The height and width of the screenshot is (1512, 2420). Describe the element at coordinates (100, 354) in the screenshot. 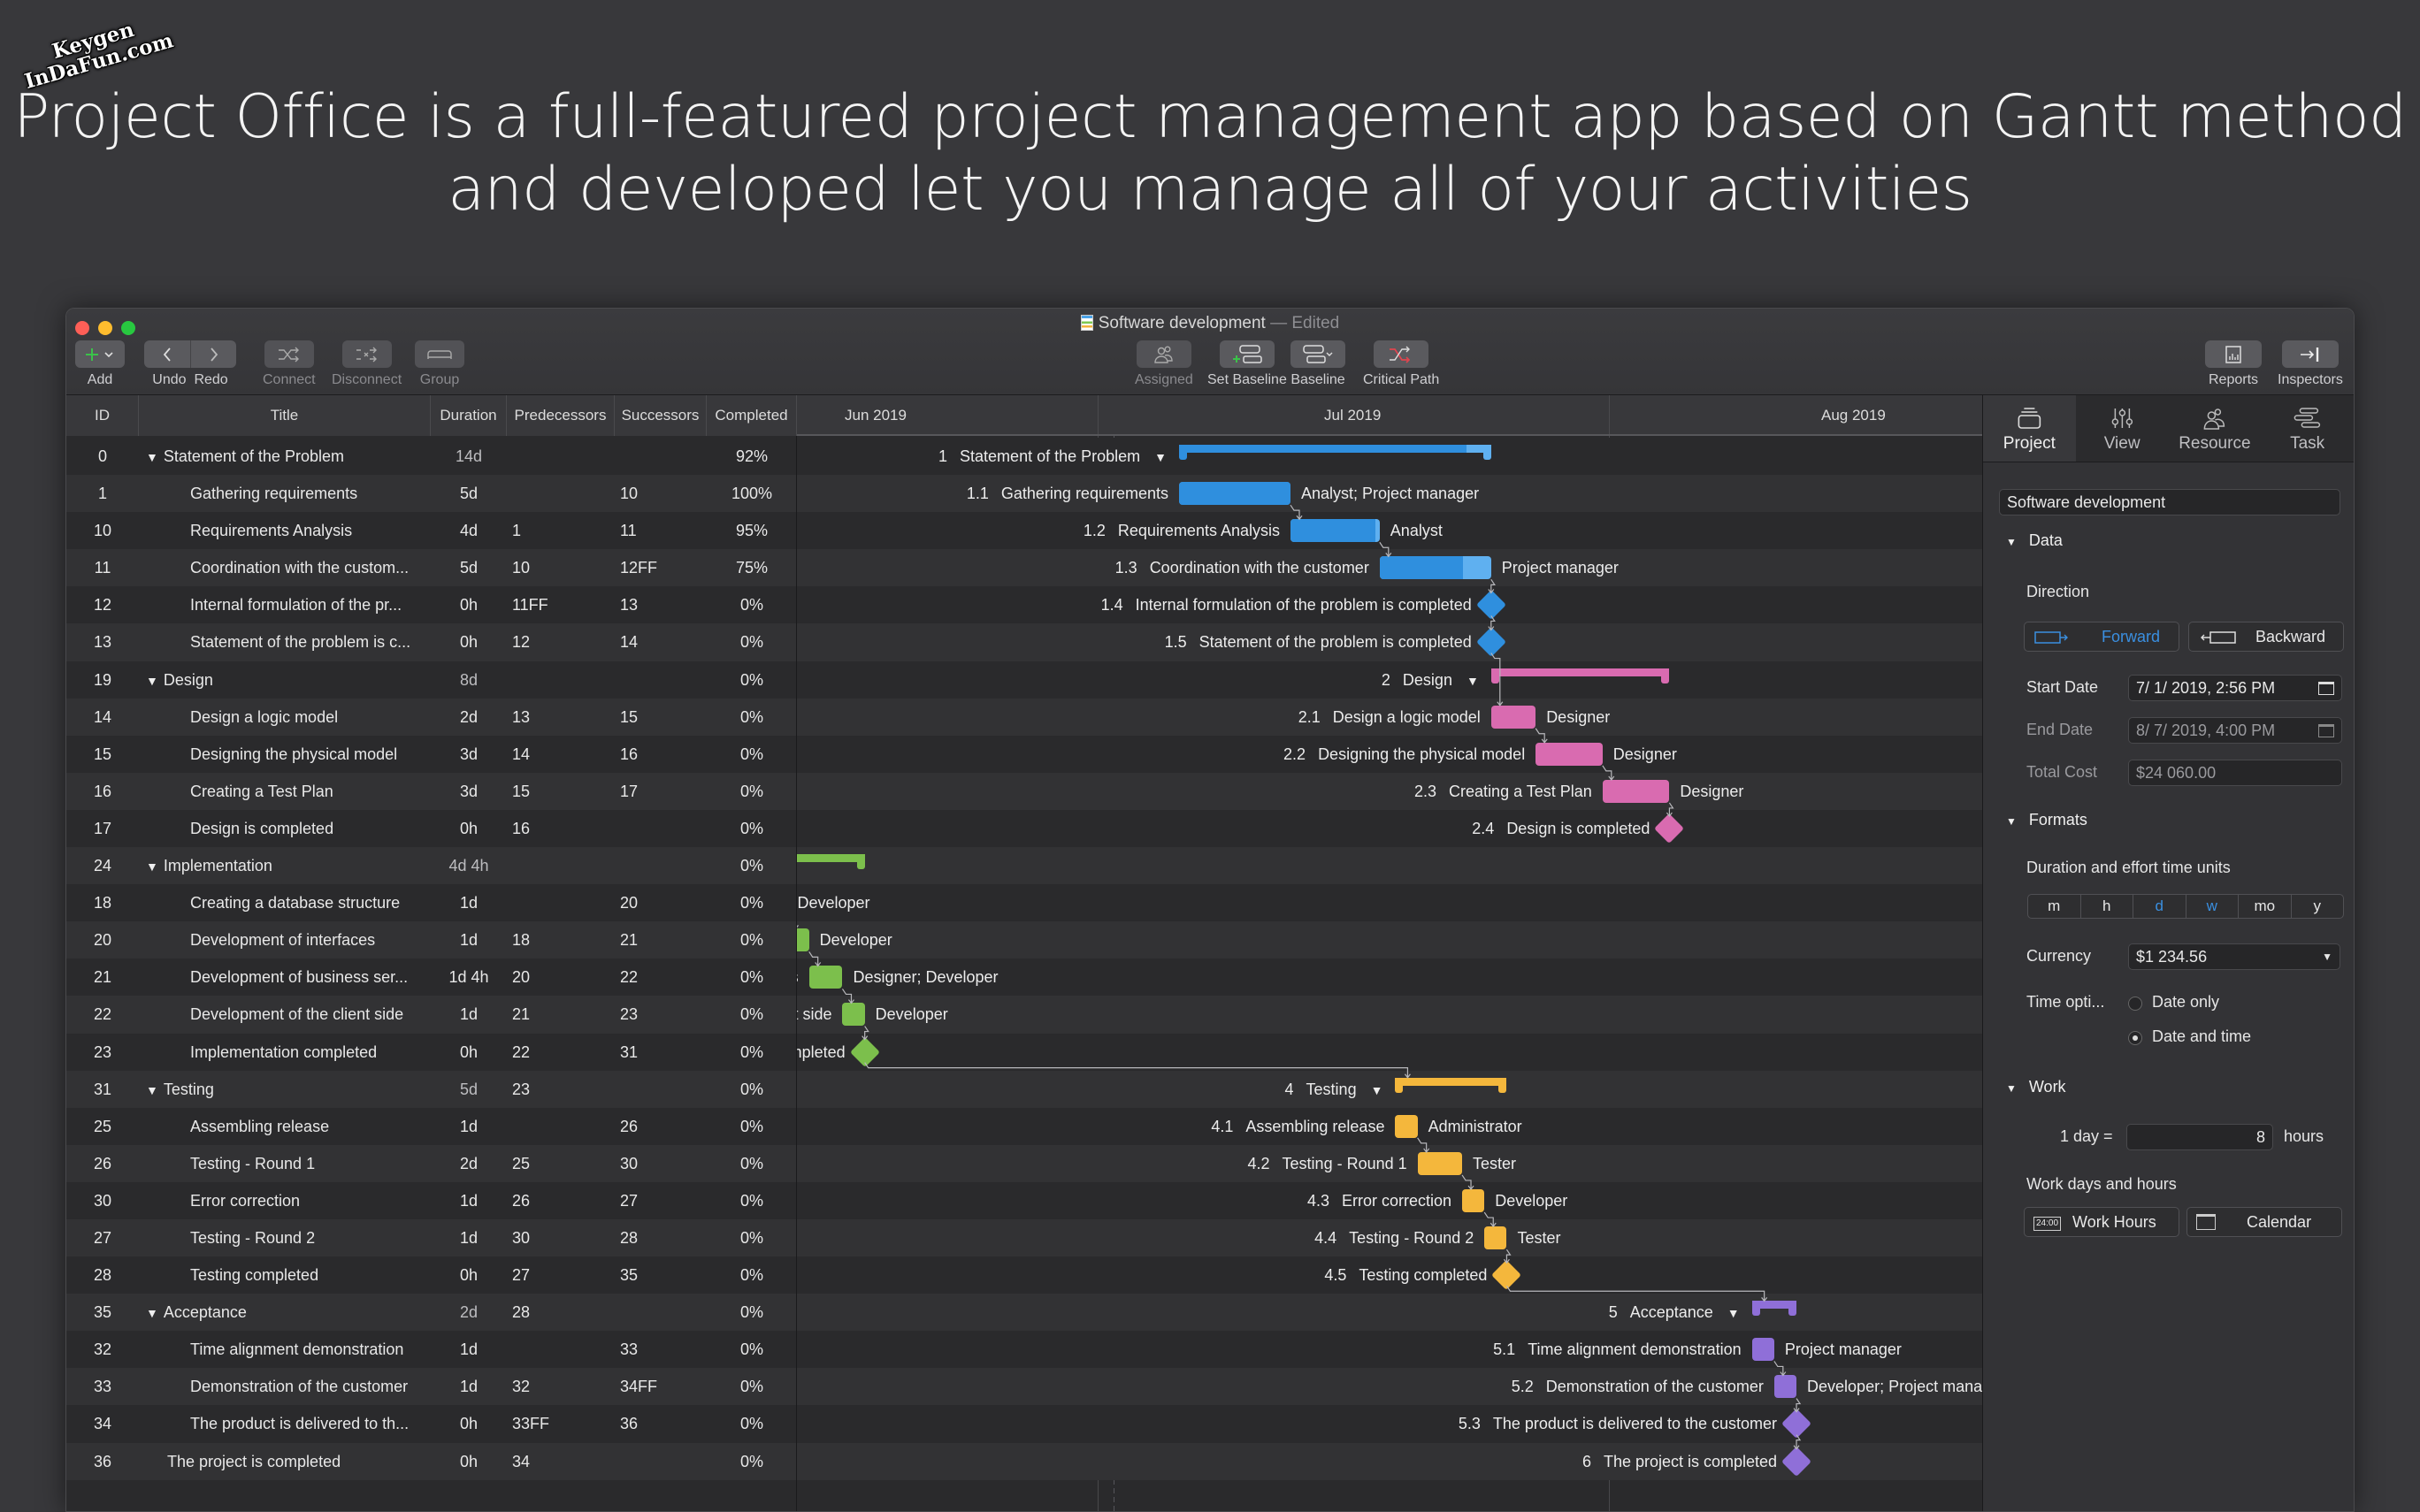

I see `add-button` at that location.